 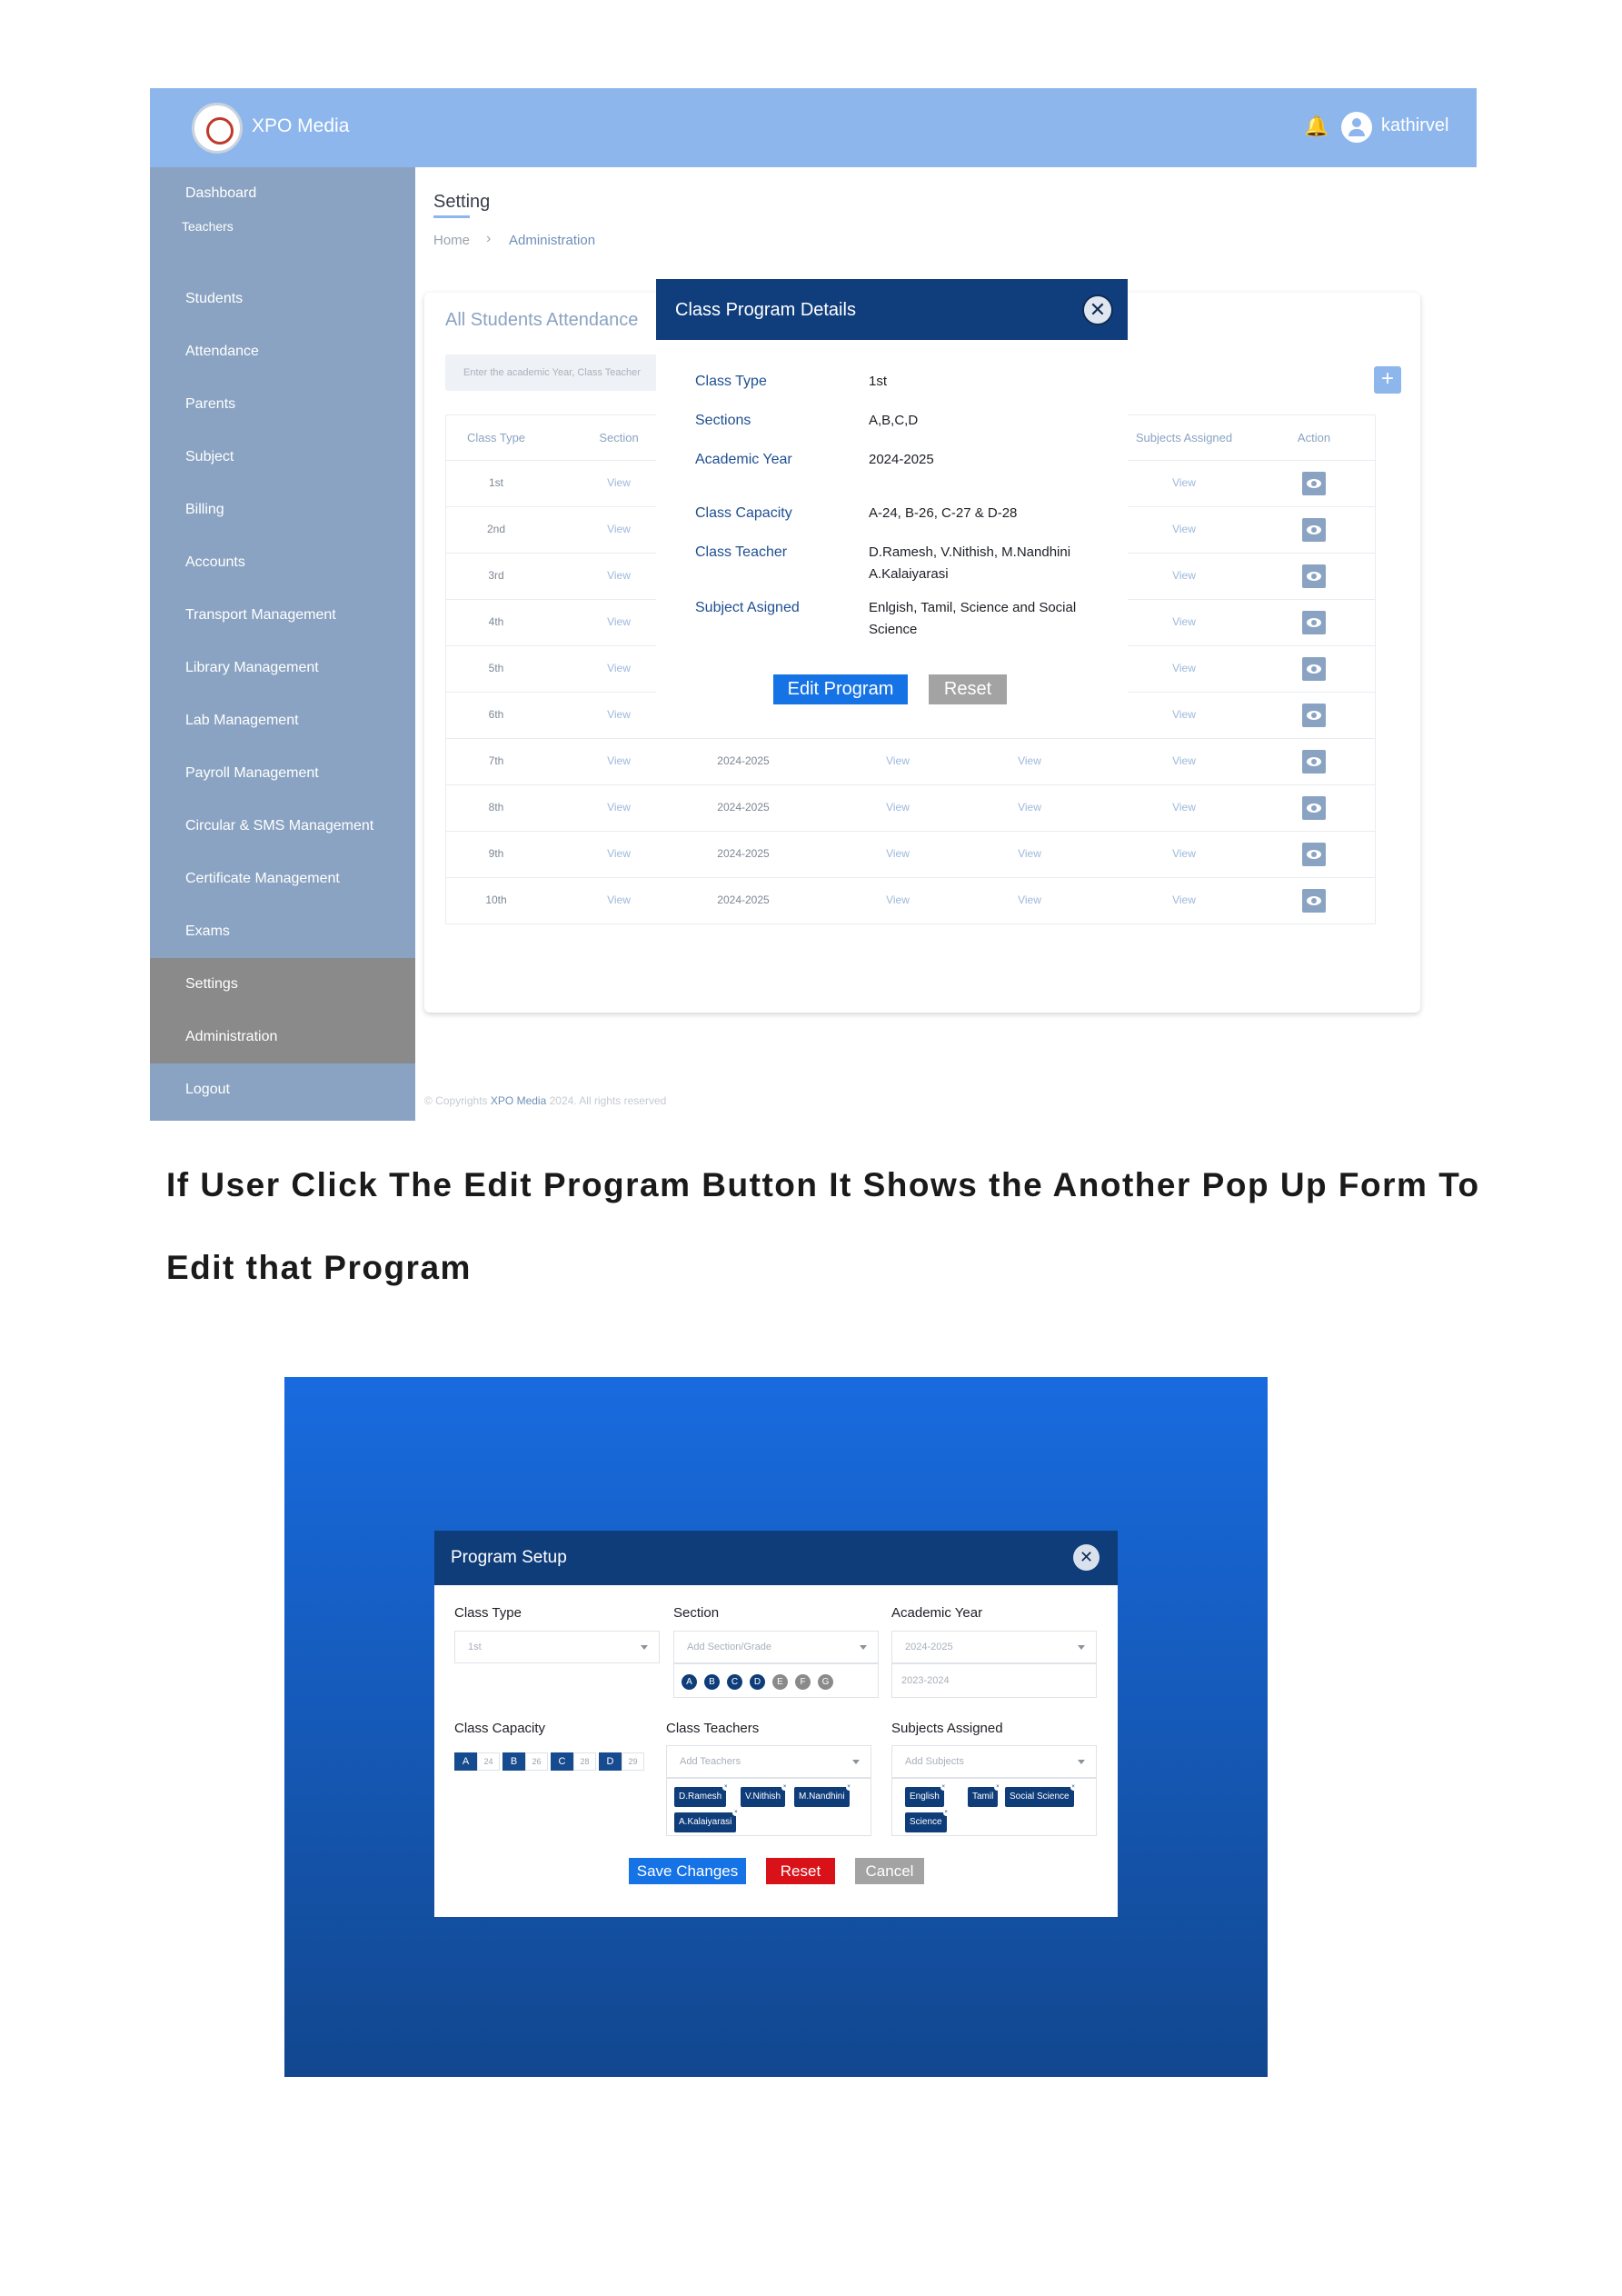 I want to click on school-logo-icon, so click(x=217, y=128).